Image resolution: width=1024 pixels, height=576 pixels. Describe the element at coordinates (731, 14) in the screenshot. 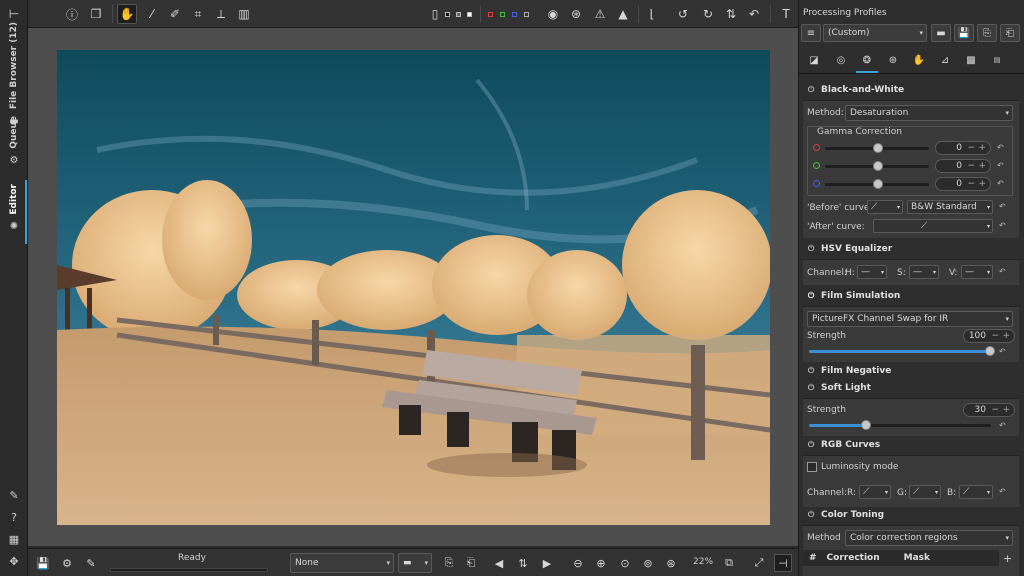

I see `flip-icon: ⇅` at that location.